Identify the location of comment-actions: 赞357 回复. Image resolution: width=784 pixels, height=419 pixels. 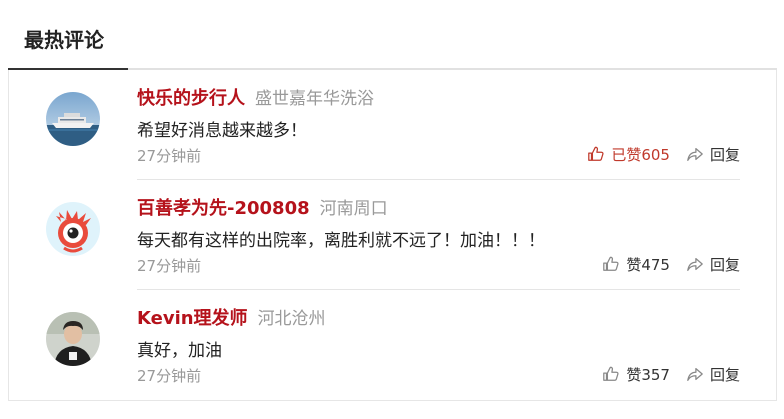
(671, 374).